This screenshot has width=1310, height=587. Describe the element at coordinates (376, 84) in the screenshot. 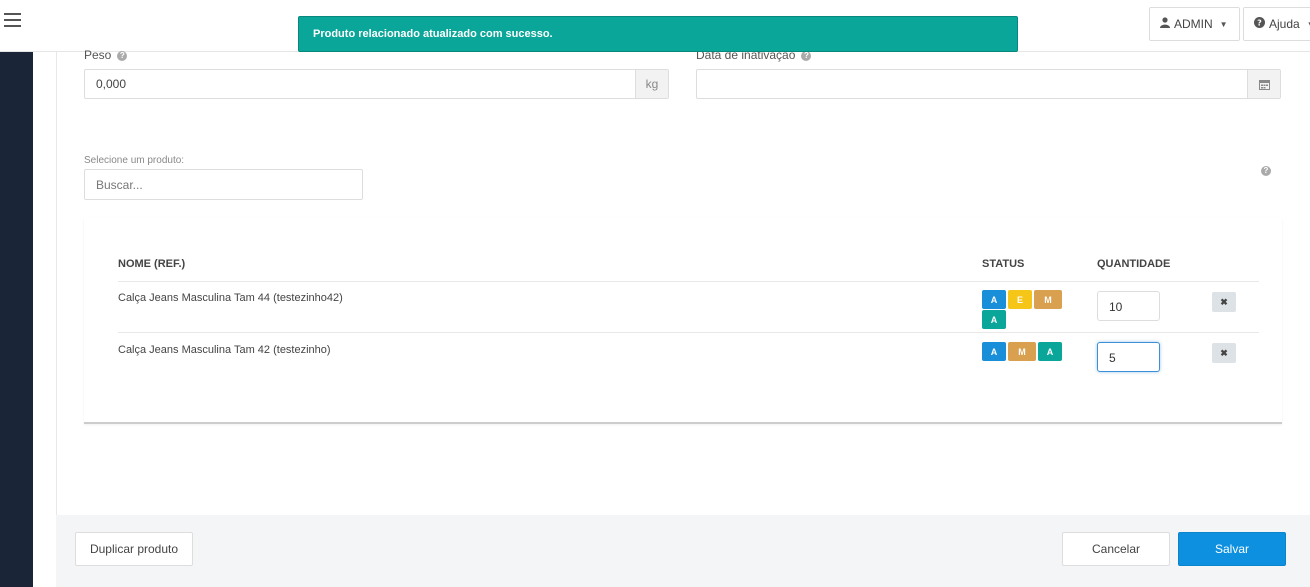

I see `weight-field: 0,000 kg` at that location.